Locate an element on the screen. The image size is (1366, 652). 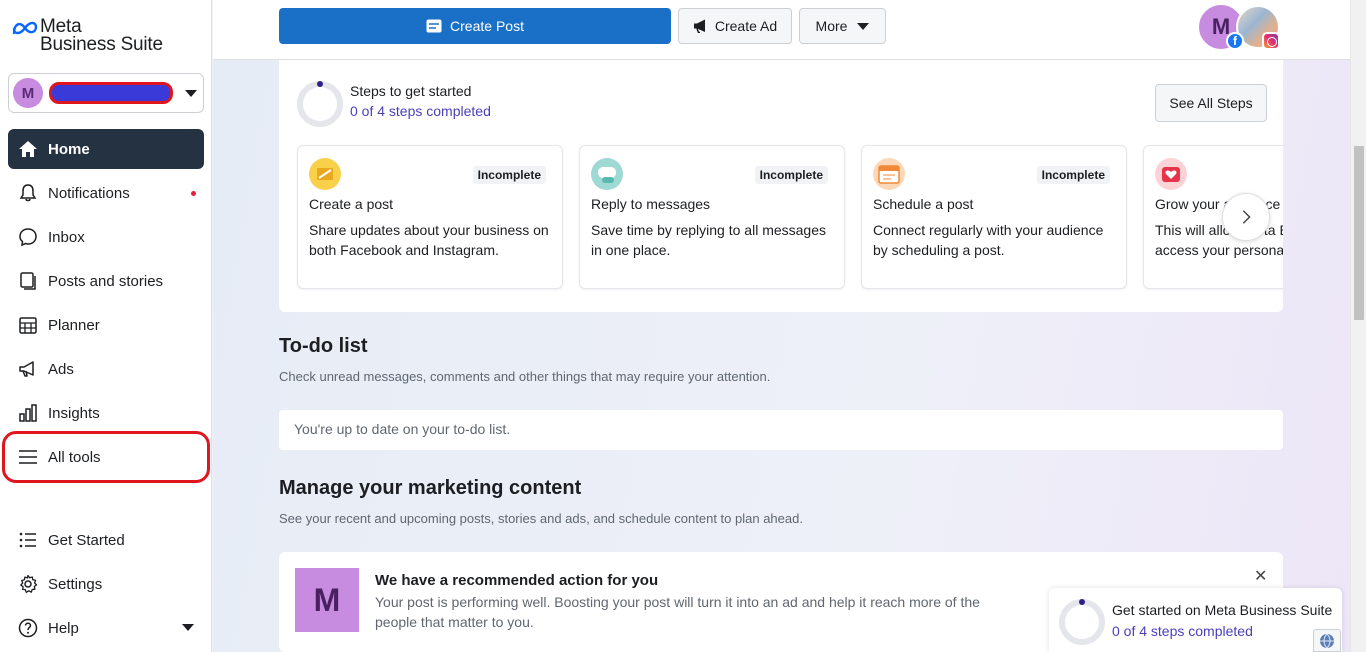
help-icon is located at coordinates (28, 628).